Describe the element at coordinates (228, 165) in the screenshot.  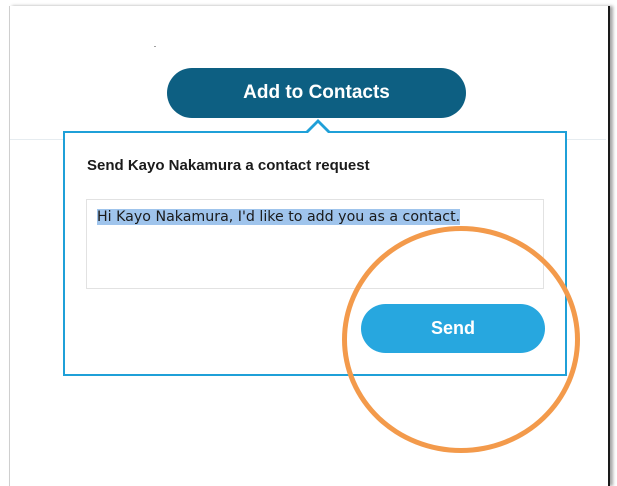
I see `contact-request-title: Send Kayo Nakamura a contact request` at that location.